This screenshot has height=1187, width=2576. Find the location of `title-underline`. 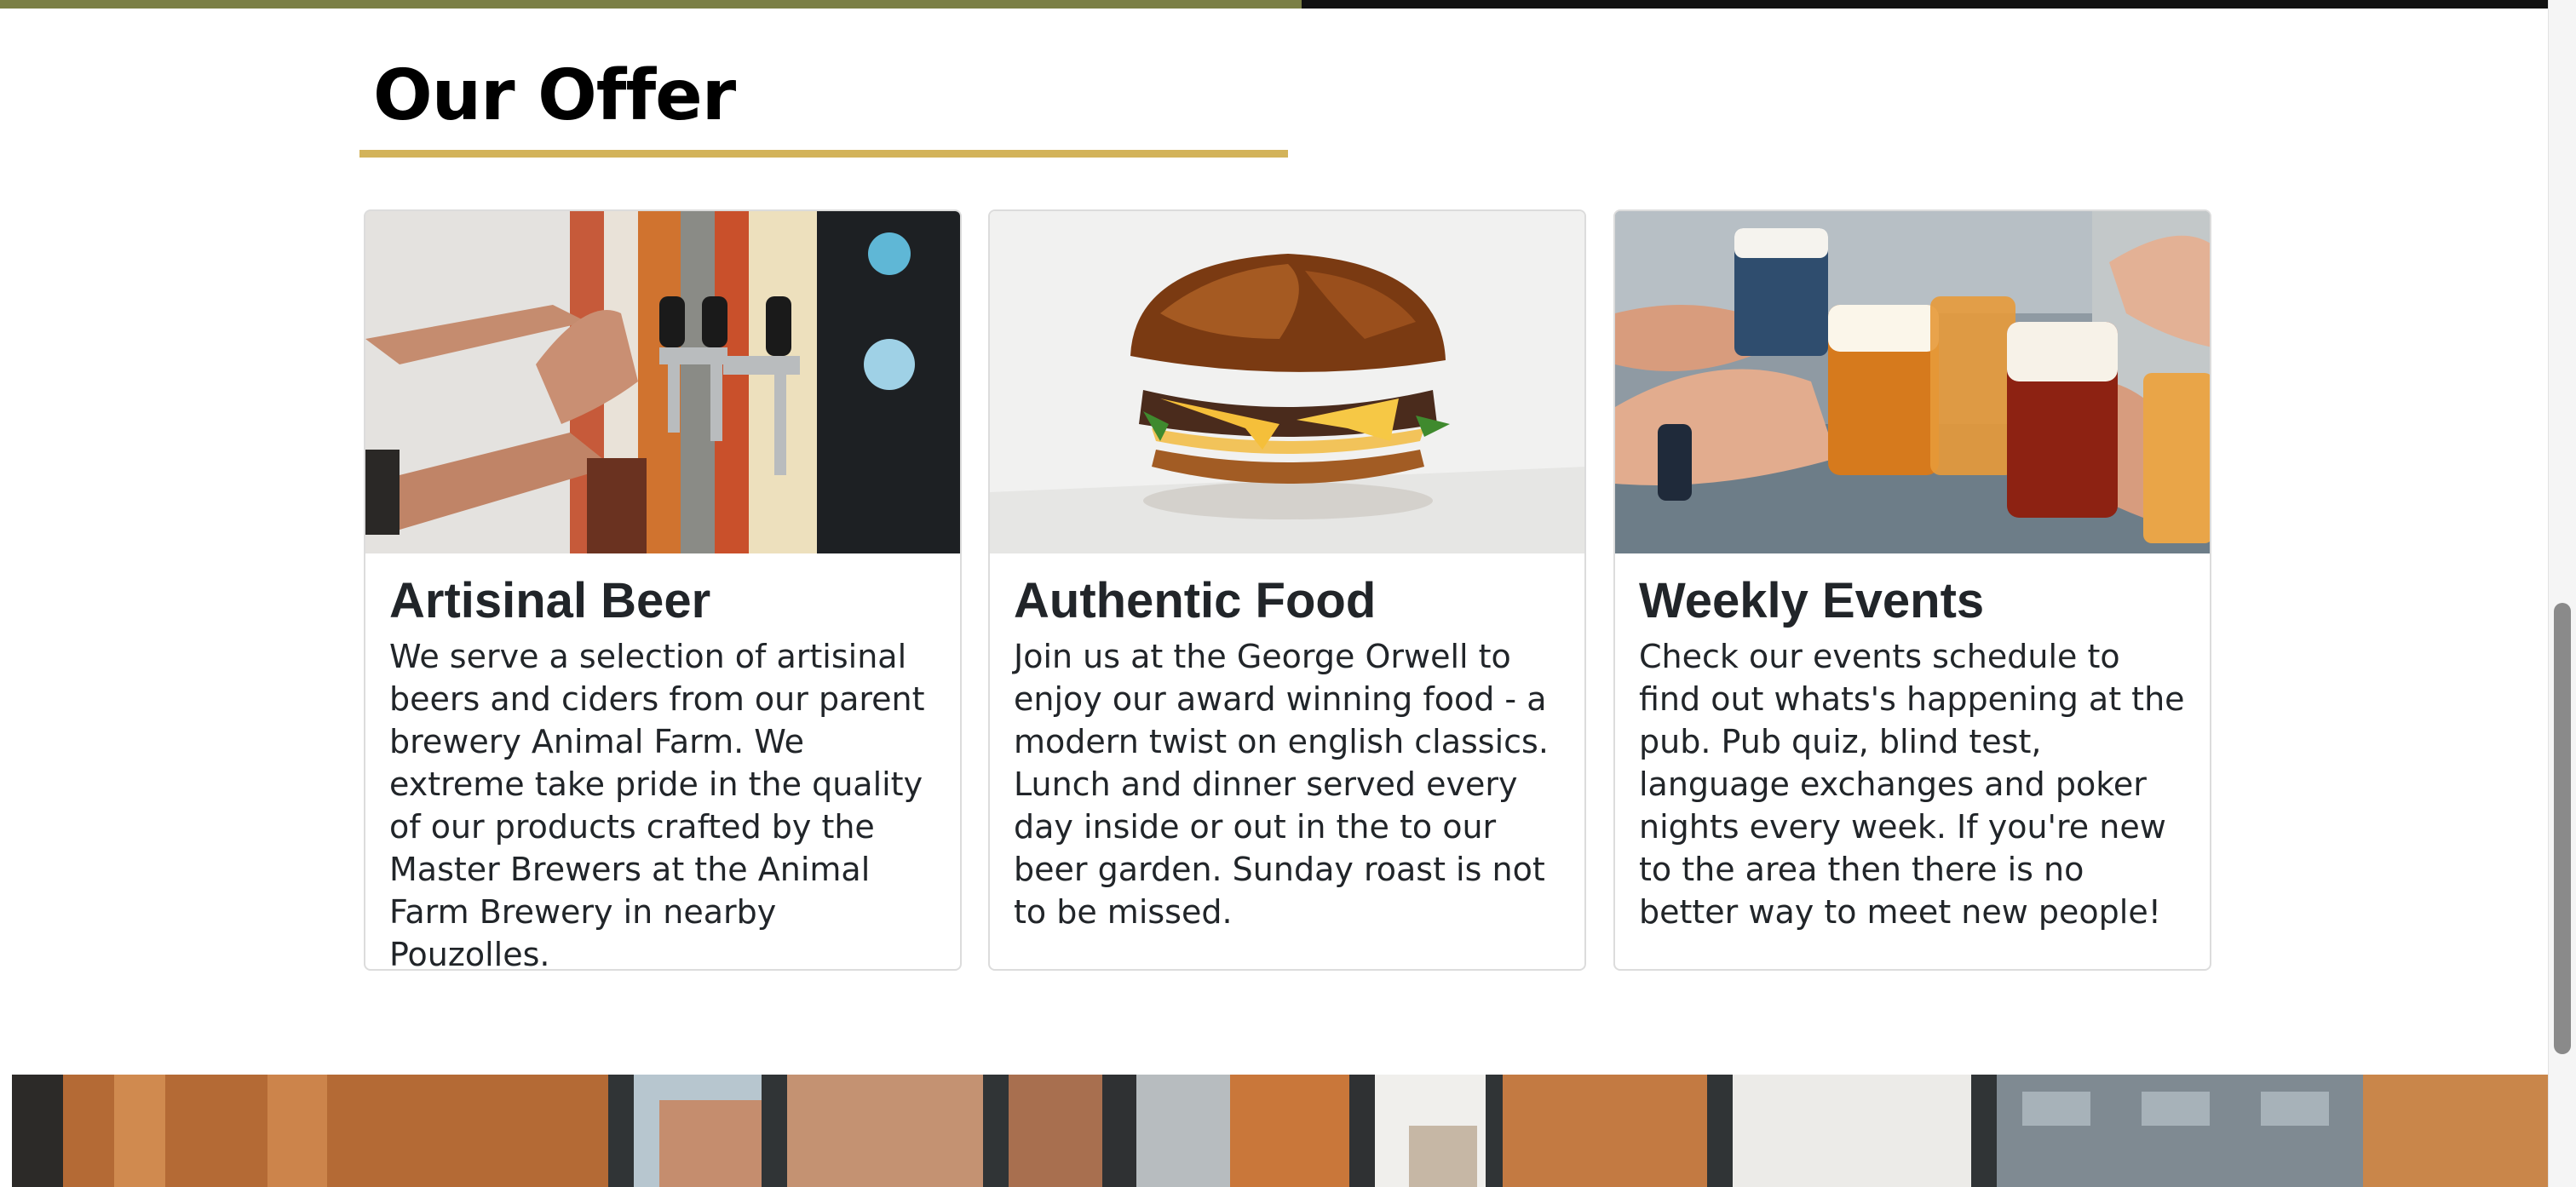

title-underline is located at coordinates (823, 154).